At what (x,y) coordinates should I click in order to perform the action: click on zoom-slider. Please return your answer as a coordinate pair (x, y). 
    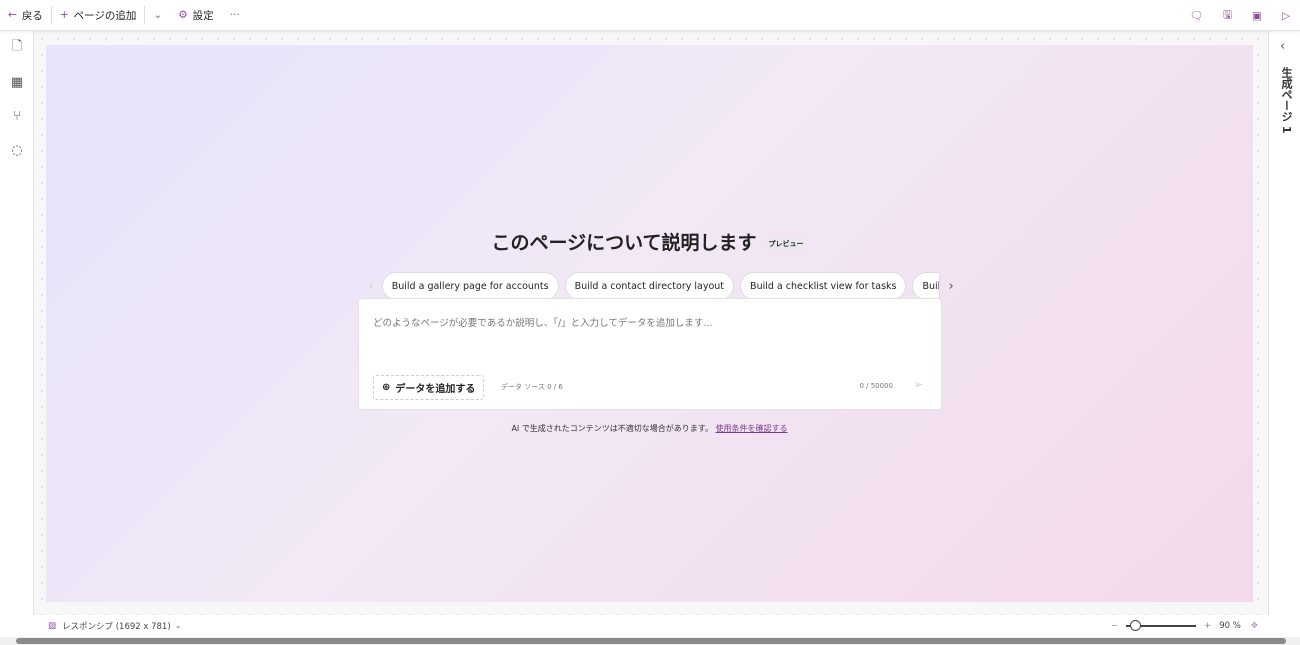
    Looking at the image, I should click on (1161, 625).